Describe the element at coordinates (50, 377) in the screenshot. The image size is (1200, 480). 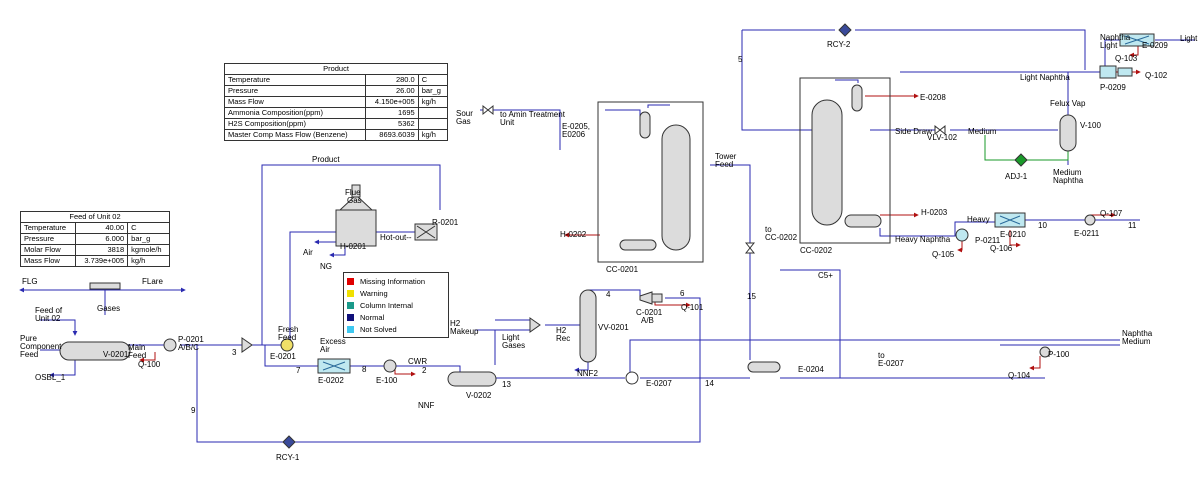
I see `label-osbl: OSBL_1` at that location.